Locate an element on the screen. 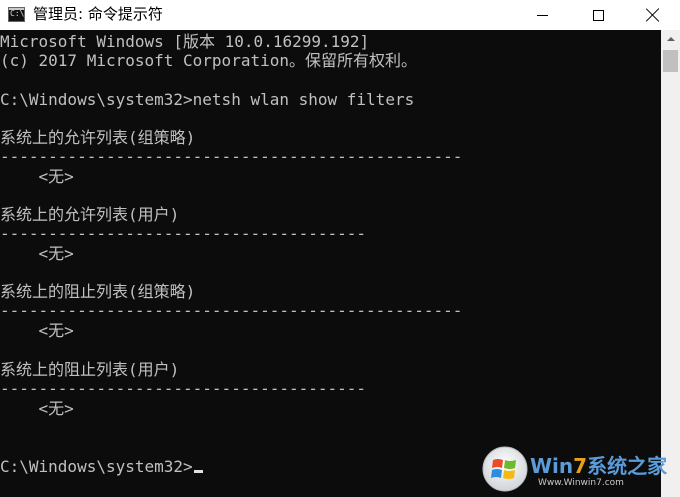  title-bar: C:\ 管理员: 命令提示符 is located at coordinates (340, 15).